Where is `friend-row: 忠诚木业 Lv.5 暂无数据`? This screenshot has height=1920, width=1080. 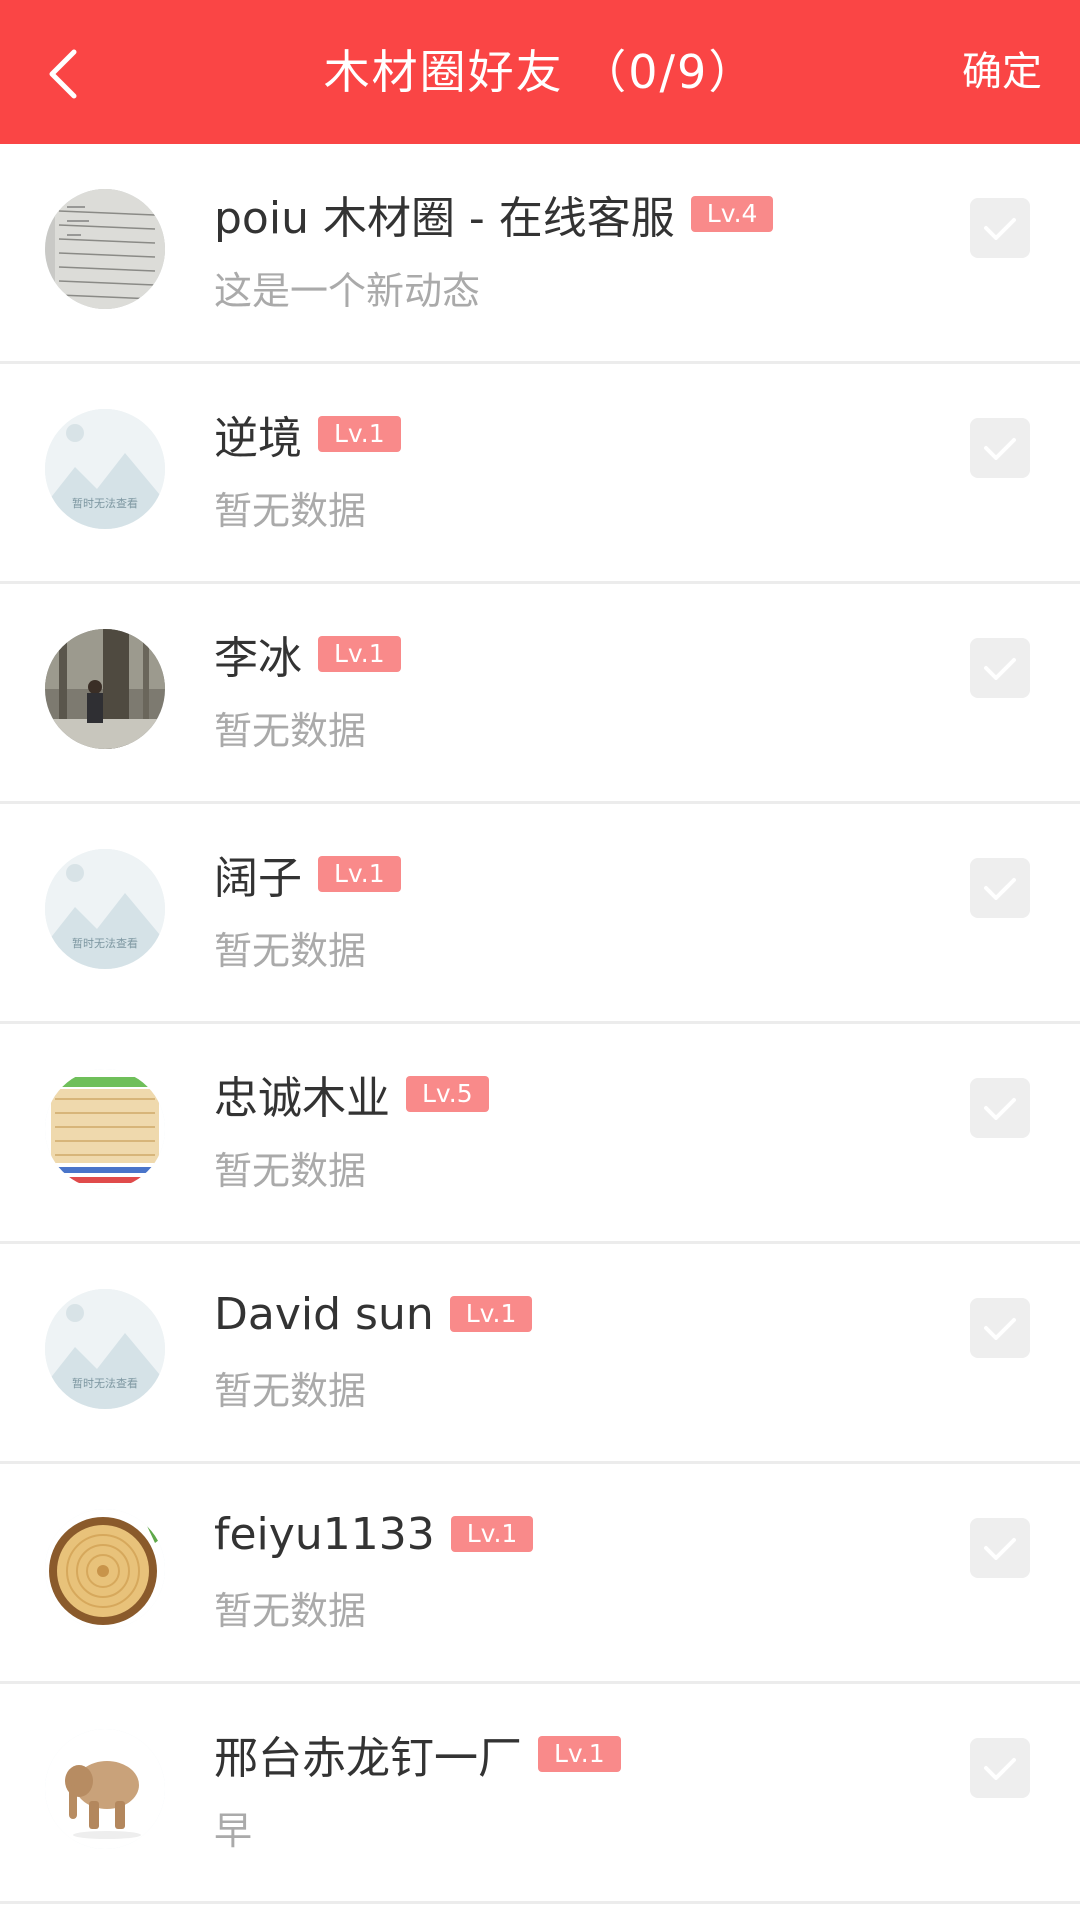 friend-row: 忠诚木业 Lv.5 暂无数据 is located at coordinates (540, 1134).